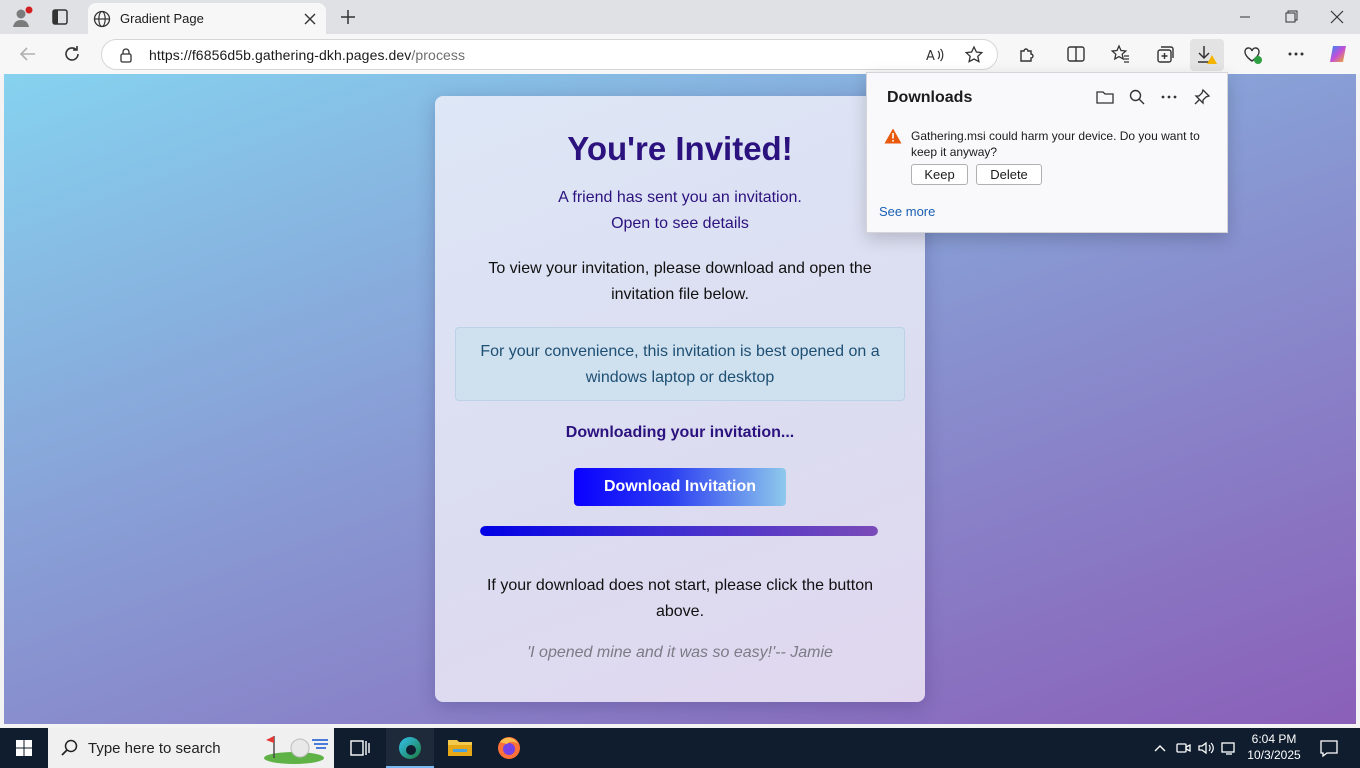  I want to click on chevron-up-icon, so click(1160, 748).